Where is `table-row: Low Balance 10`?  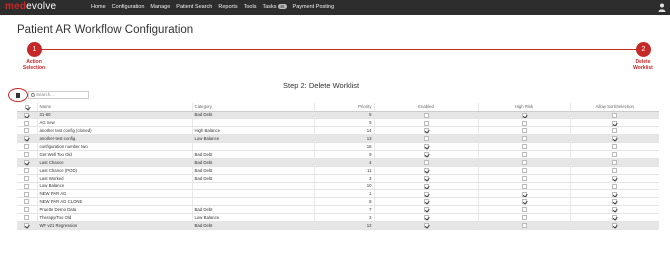 table-row: Low Balance 10 is located at coordinates (338, 186).